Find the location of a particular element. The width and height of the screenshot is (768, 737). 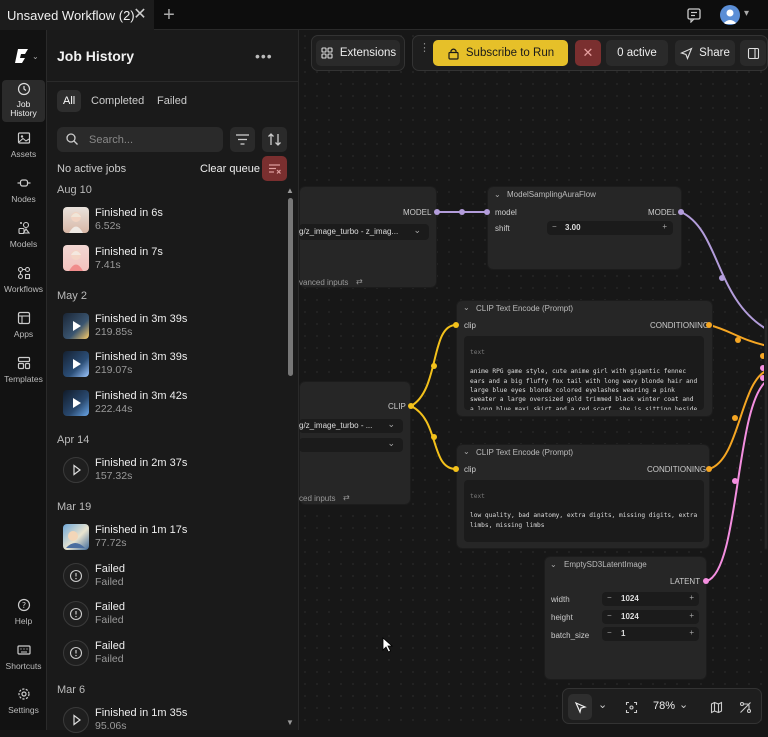

extensions-button: Extensions is located at coordinates (358, 53).